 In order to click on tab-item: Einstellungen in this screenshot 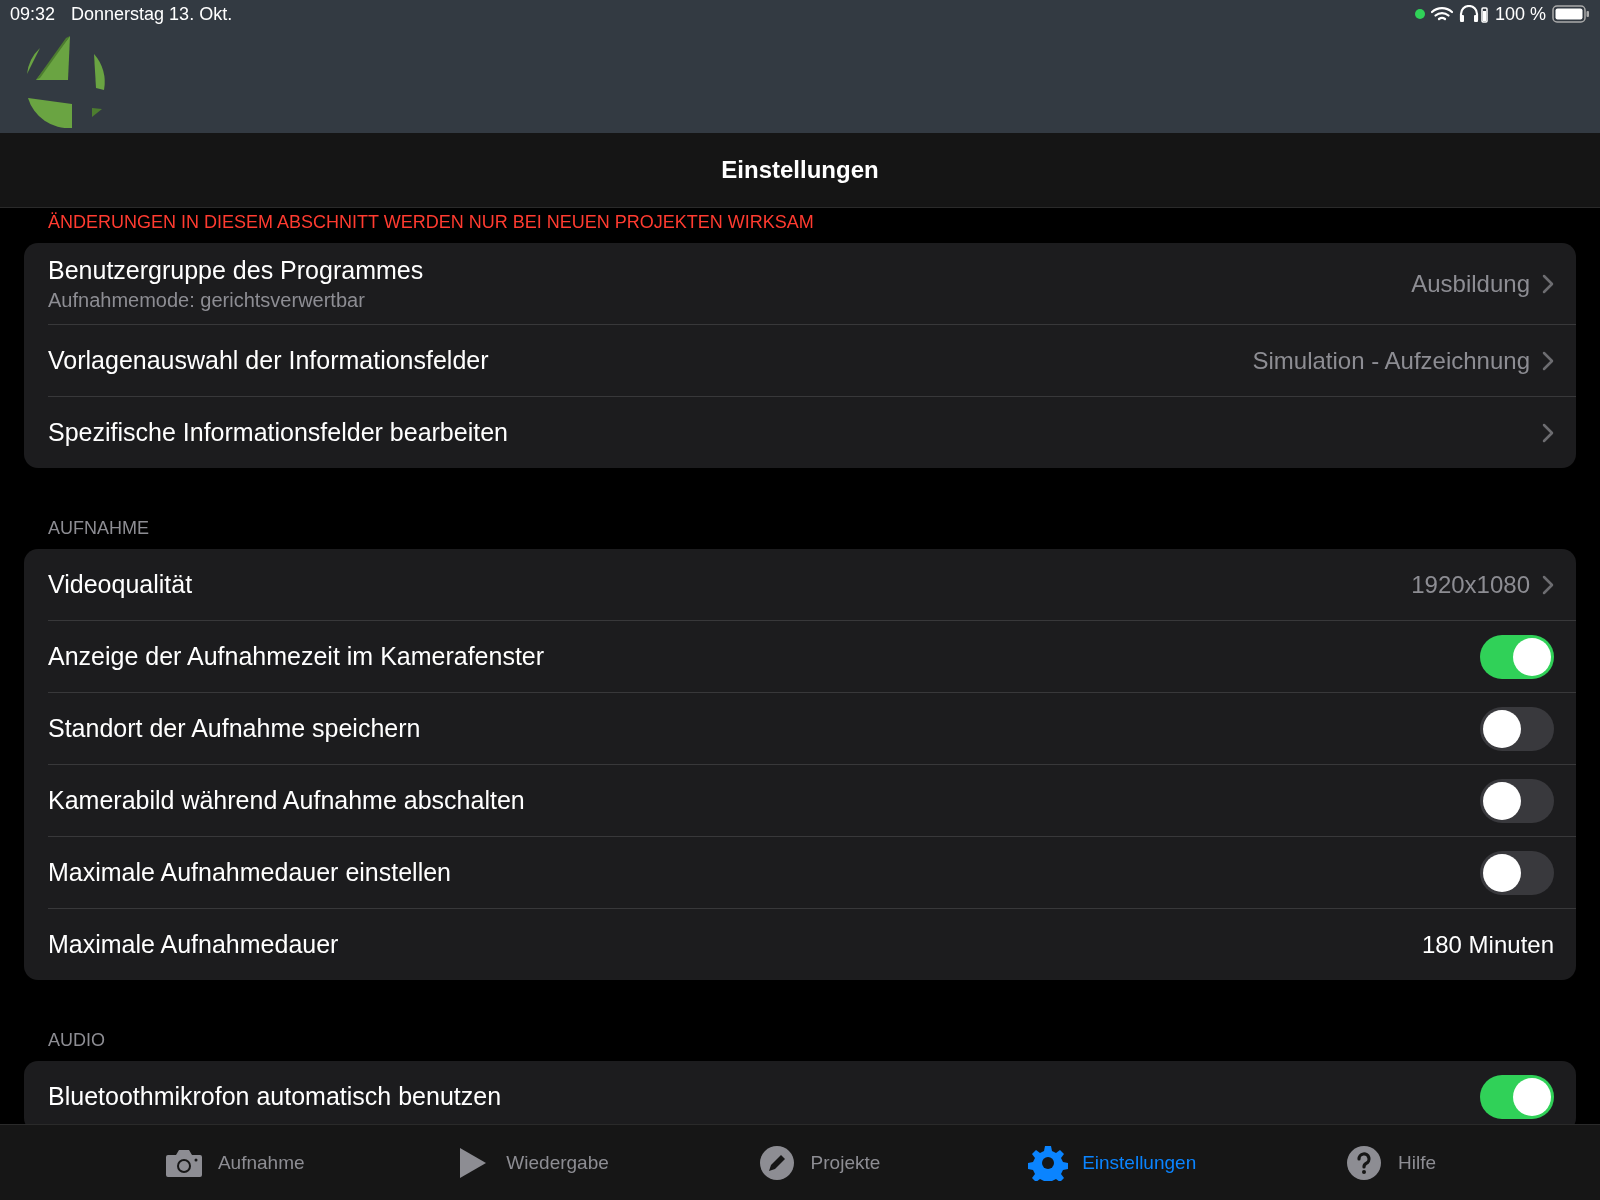, I will do `click(1112, 1162)`.